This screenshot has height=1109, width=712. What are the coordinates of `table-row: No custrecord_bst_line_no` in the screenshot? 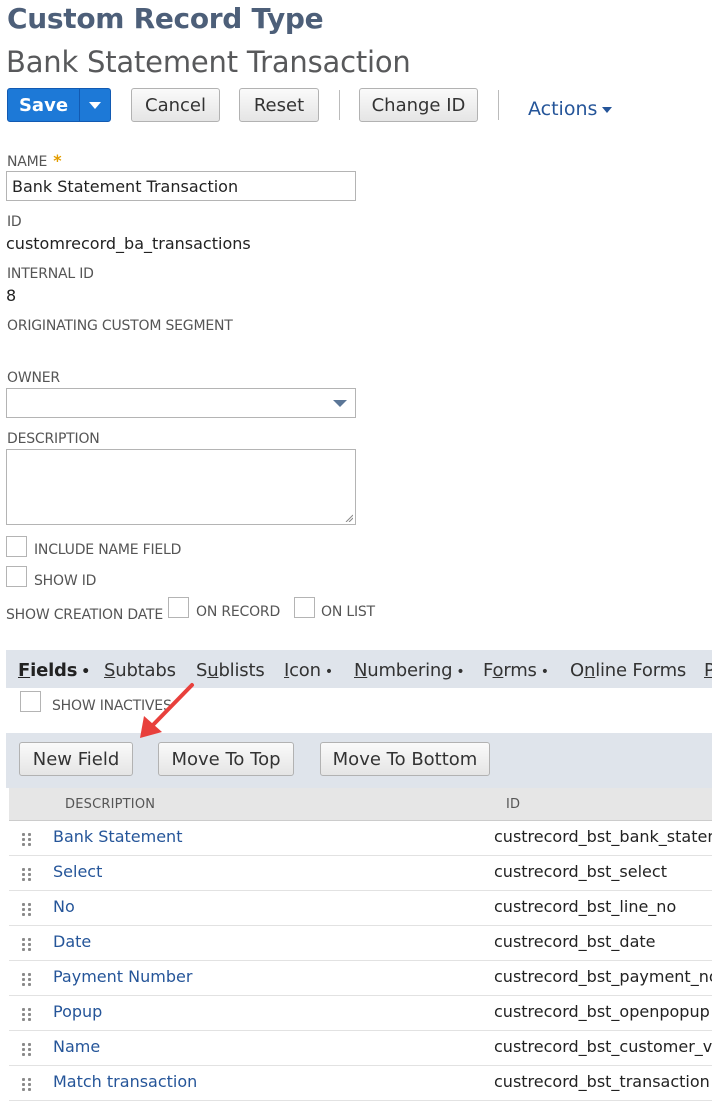 It's located at (360, 908).